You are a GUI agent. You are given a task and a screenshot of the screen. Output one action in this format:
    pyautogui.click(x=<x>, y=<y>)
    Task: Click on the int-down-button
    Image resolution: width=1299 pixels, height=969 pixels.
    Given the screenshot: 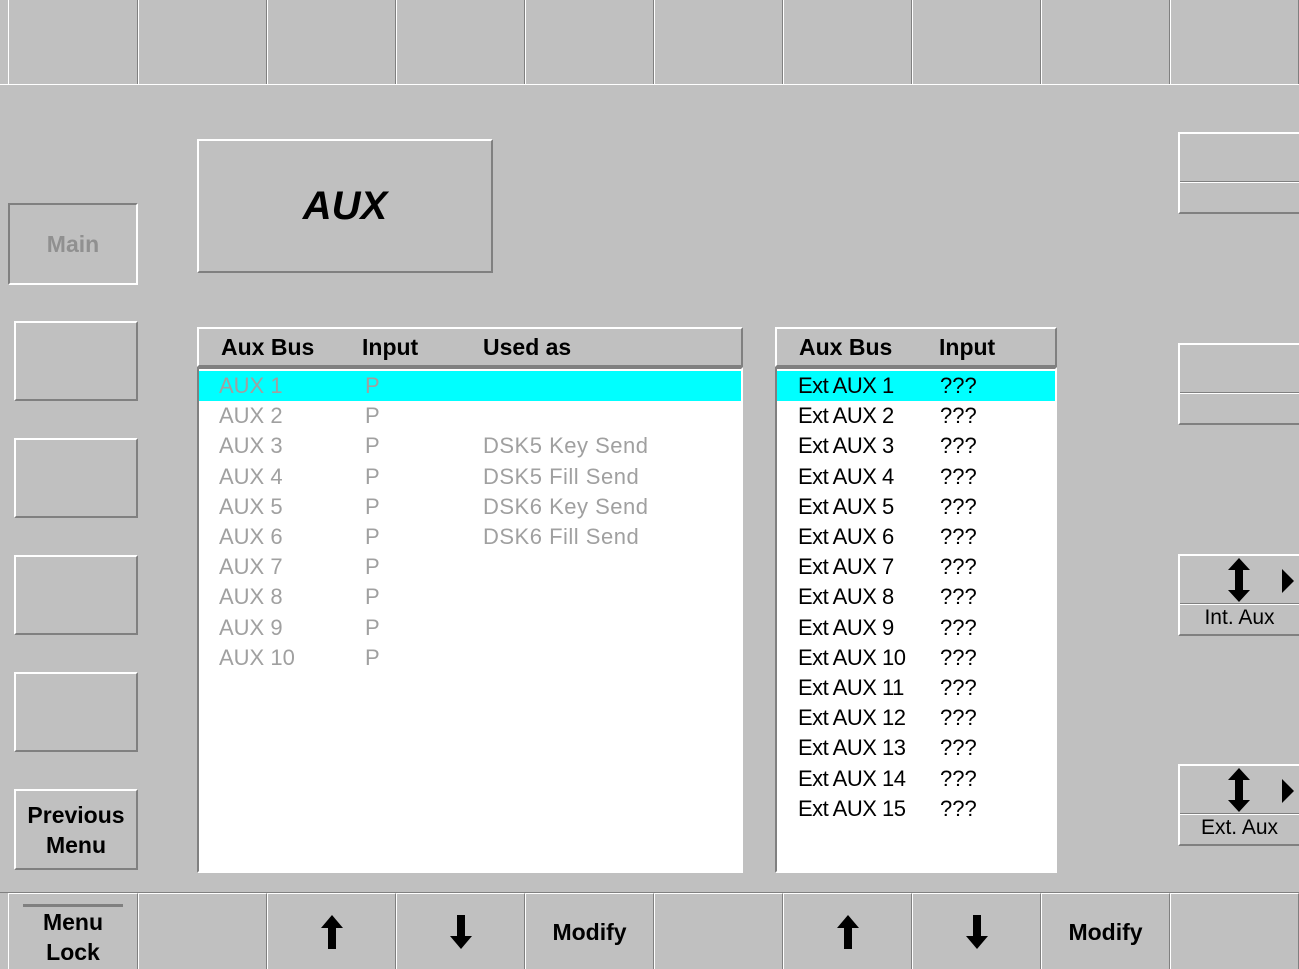 What is the action you would take?
    pyautogui.click(x=460, y=931)
    